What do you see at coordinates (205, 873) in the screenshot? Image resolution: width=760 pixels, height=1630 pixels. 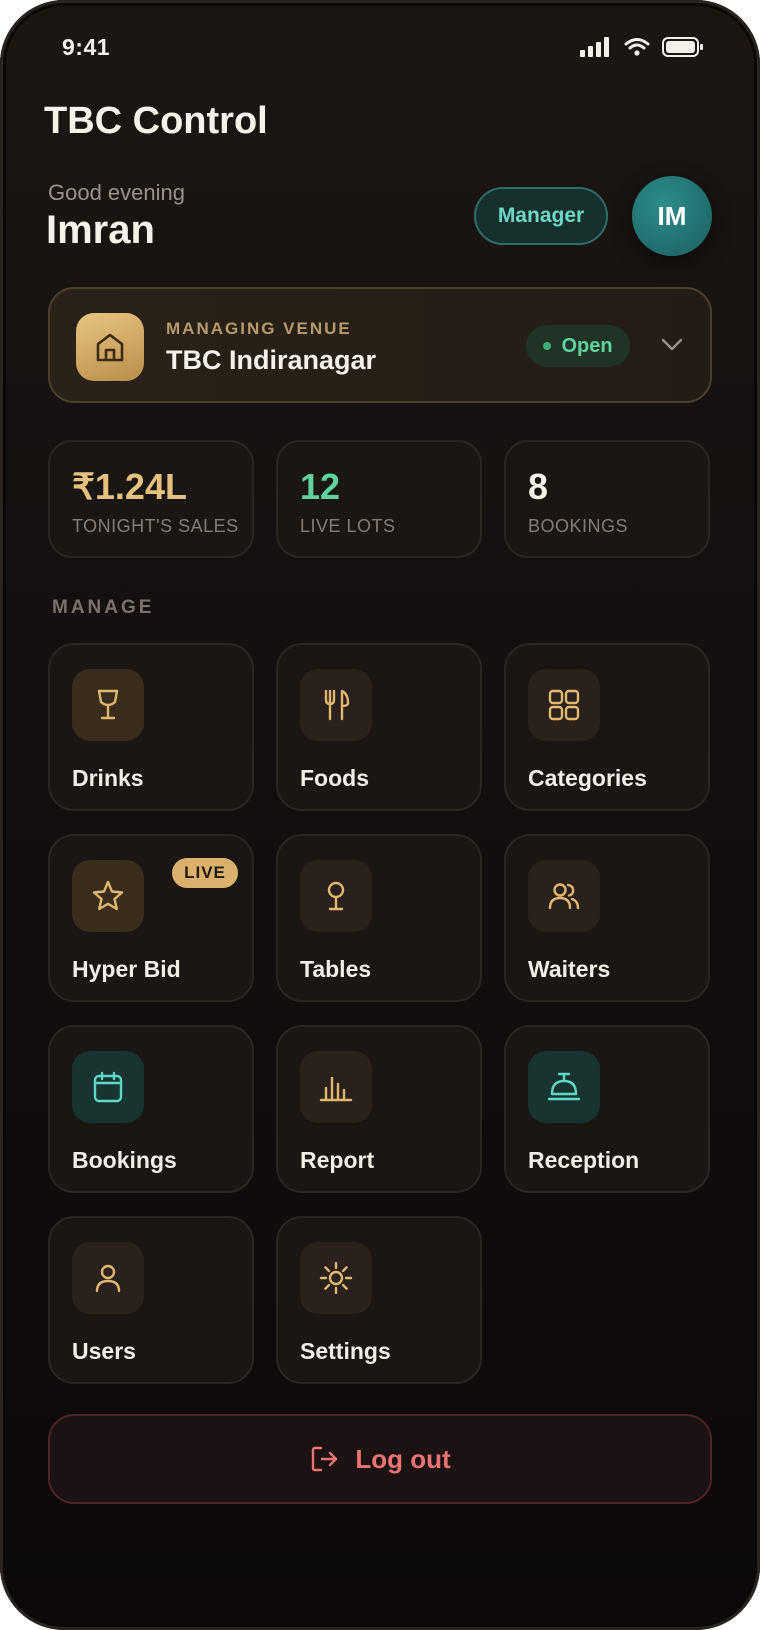 I see `live-badge: LIVE` at bounding box center [205, 873].